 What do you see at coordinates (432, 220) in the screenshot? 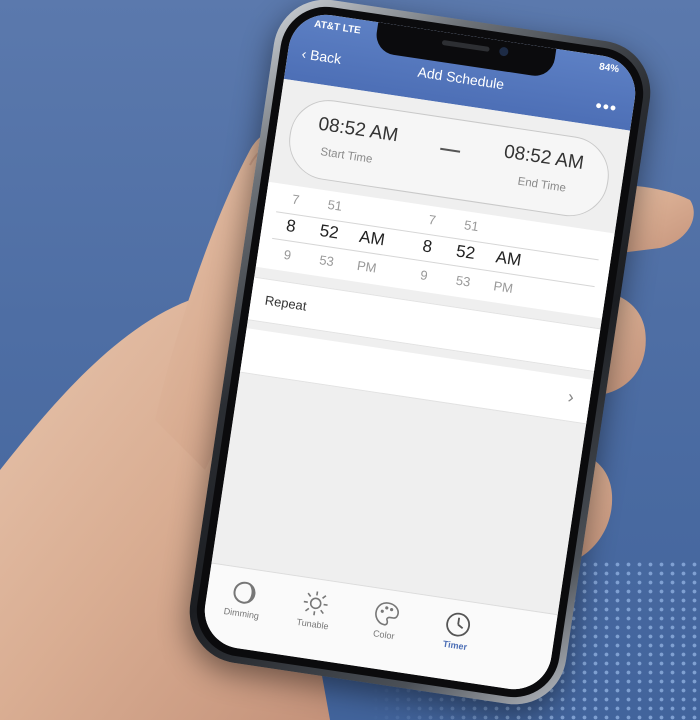
I see `end-hour-above: 7` at bounding box center [432, 220].